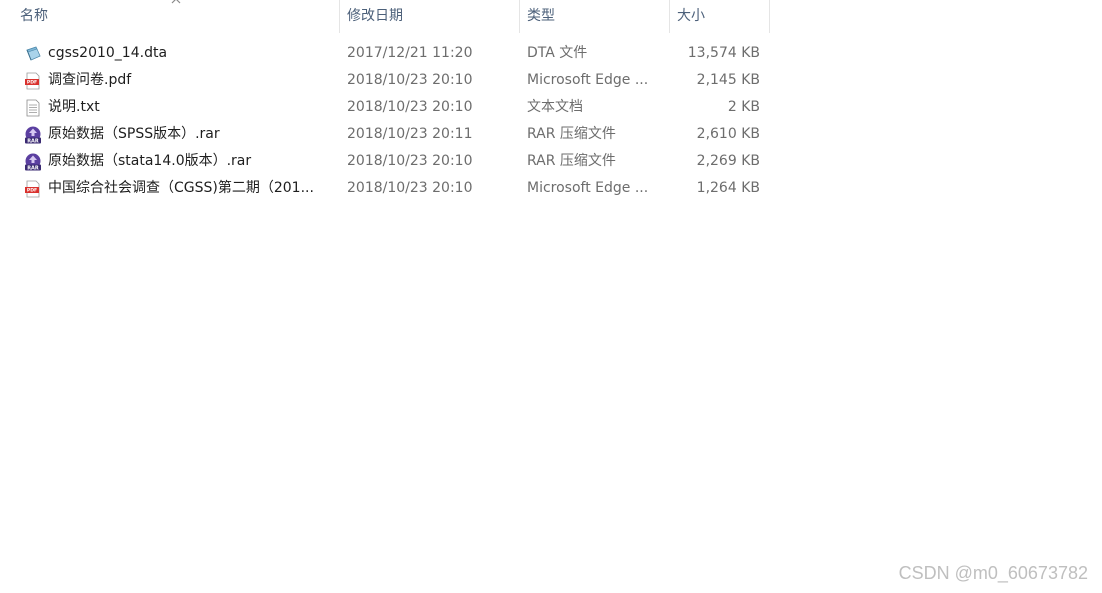 The width and height of the screenshot is (1102, 593). Describe the element at coordinates (176, 16) in the screenshot. I see `column-header-name: 名称` at that location.